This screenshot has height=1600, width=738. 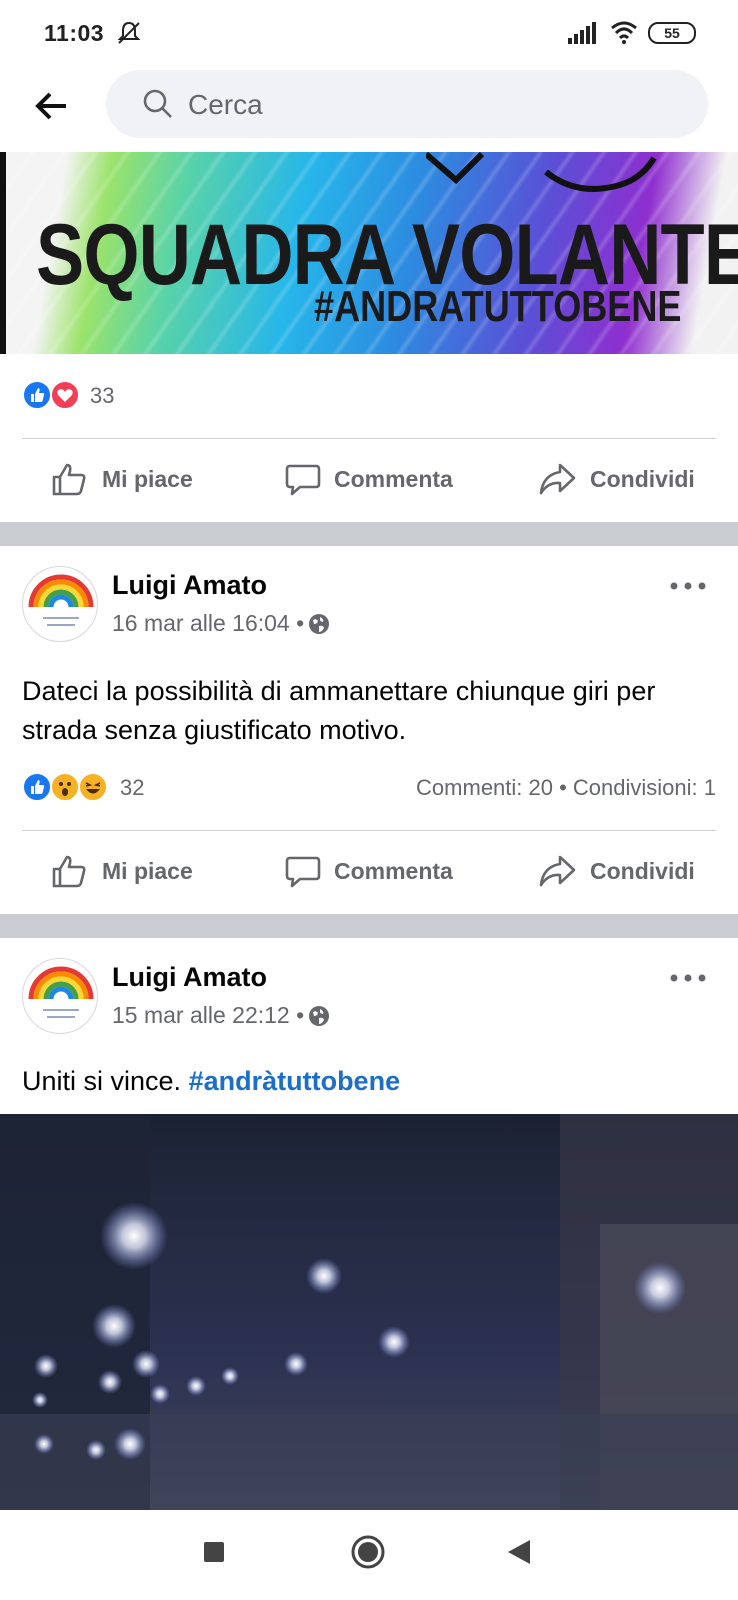 I want to click on post-timestamp: 15 mar alle 22:12 •, so click(x=221, y=1015).